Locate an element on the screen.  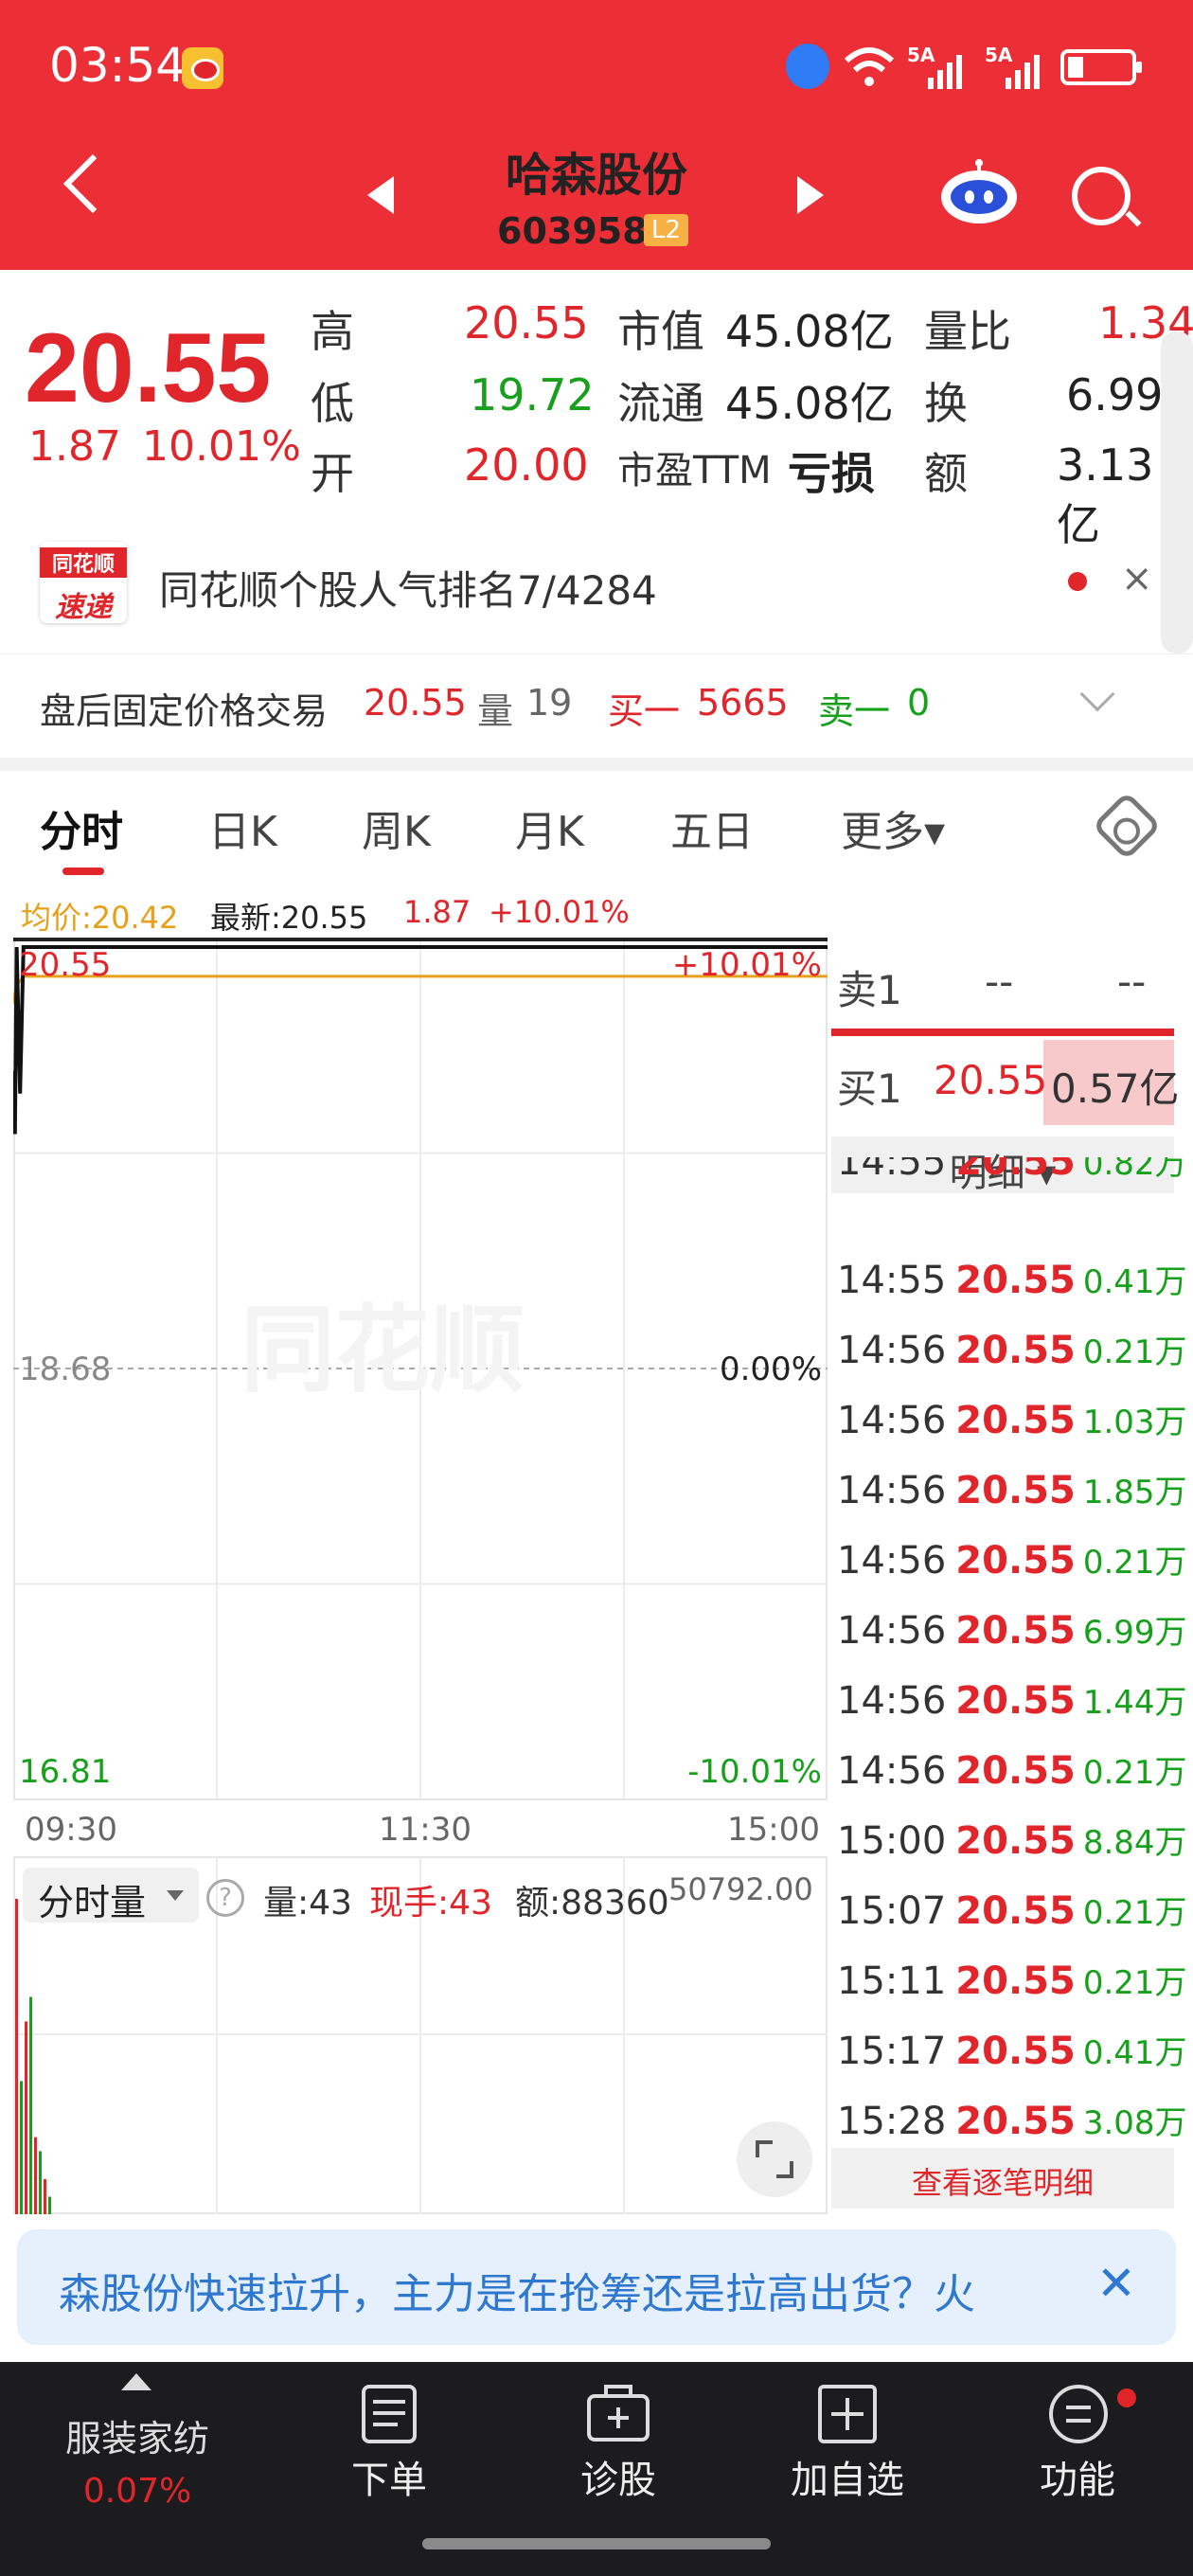
tick-volume: 6.99万 is located at coordinates (1134, 1633).